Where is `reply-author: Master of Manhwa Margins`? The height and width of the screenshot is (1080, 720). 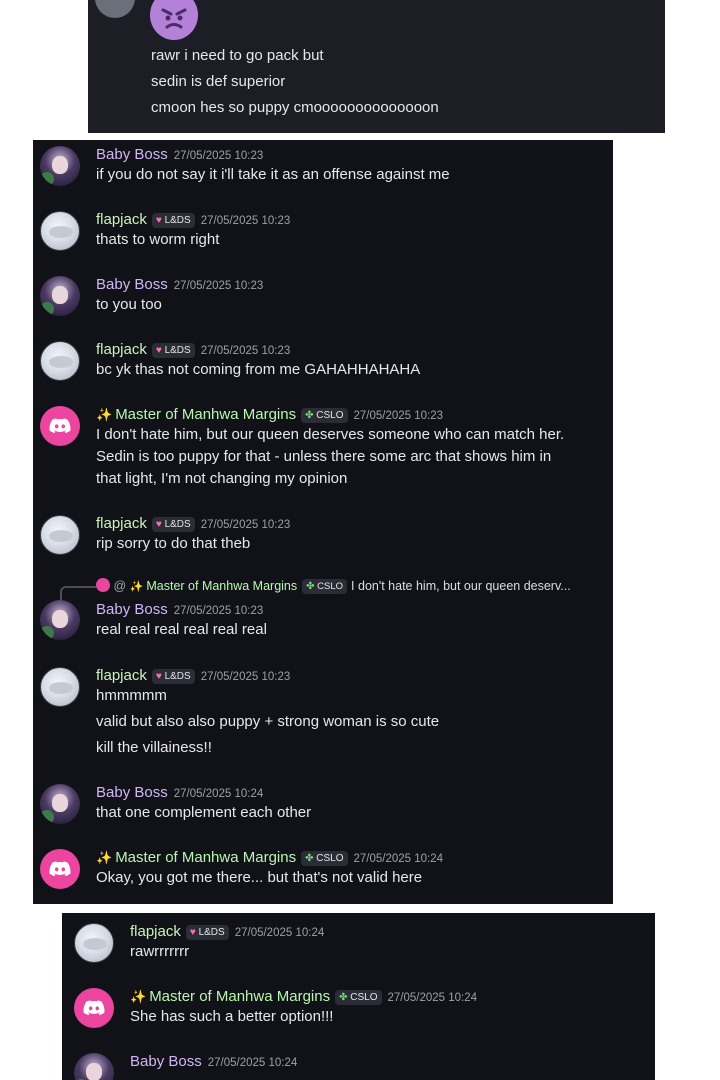
reply-author: Master of Manhwa Margins is located at coordinates (221, 586).